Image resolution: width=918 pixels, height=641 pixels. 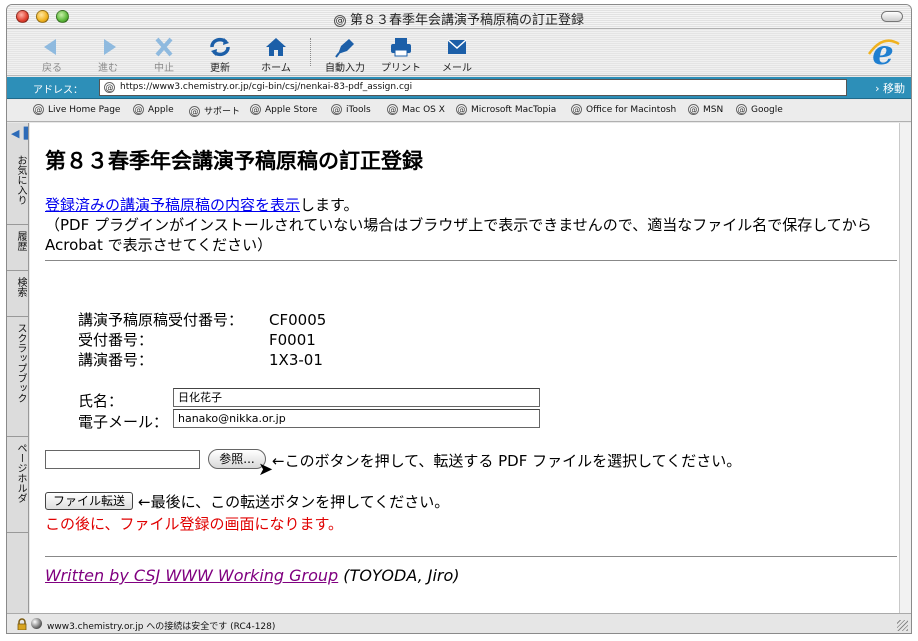 What do you see at coordinates (172, 205) in the screenshot?
I see `view-manuscript-link: 登録済みの講演予稿原稿の内容を表示` at bounding box center [172, 205].